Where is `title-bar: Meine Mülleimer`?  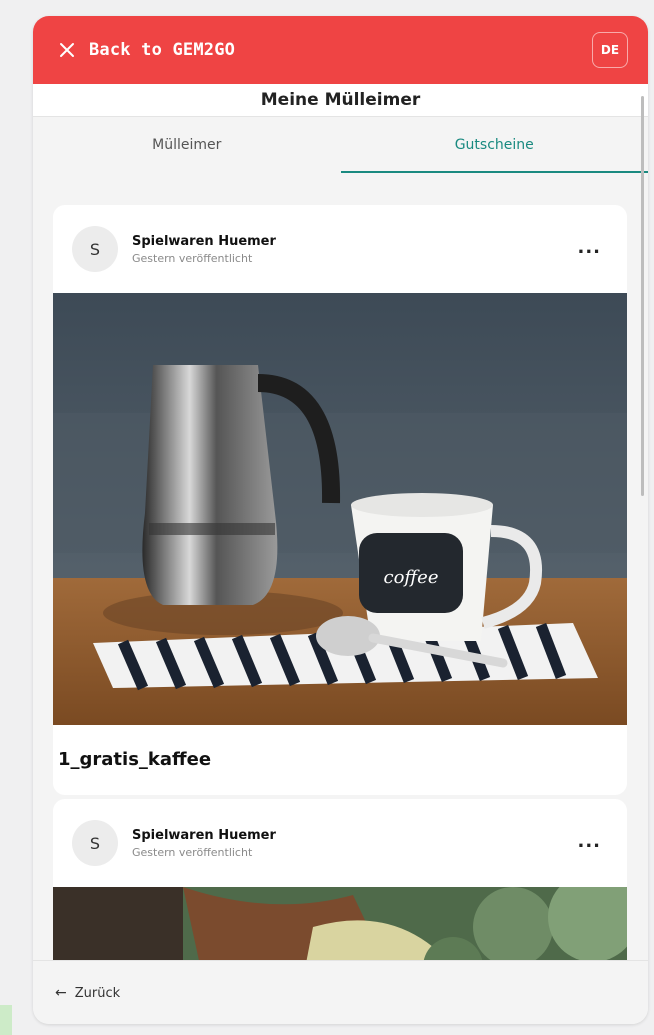
title-bar: Meine Mülleimer is located at coordinates (340, 100).